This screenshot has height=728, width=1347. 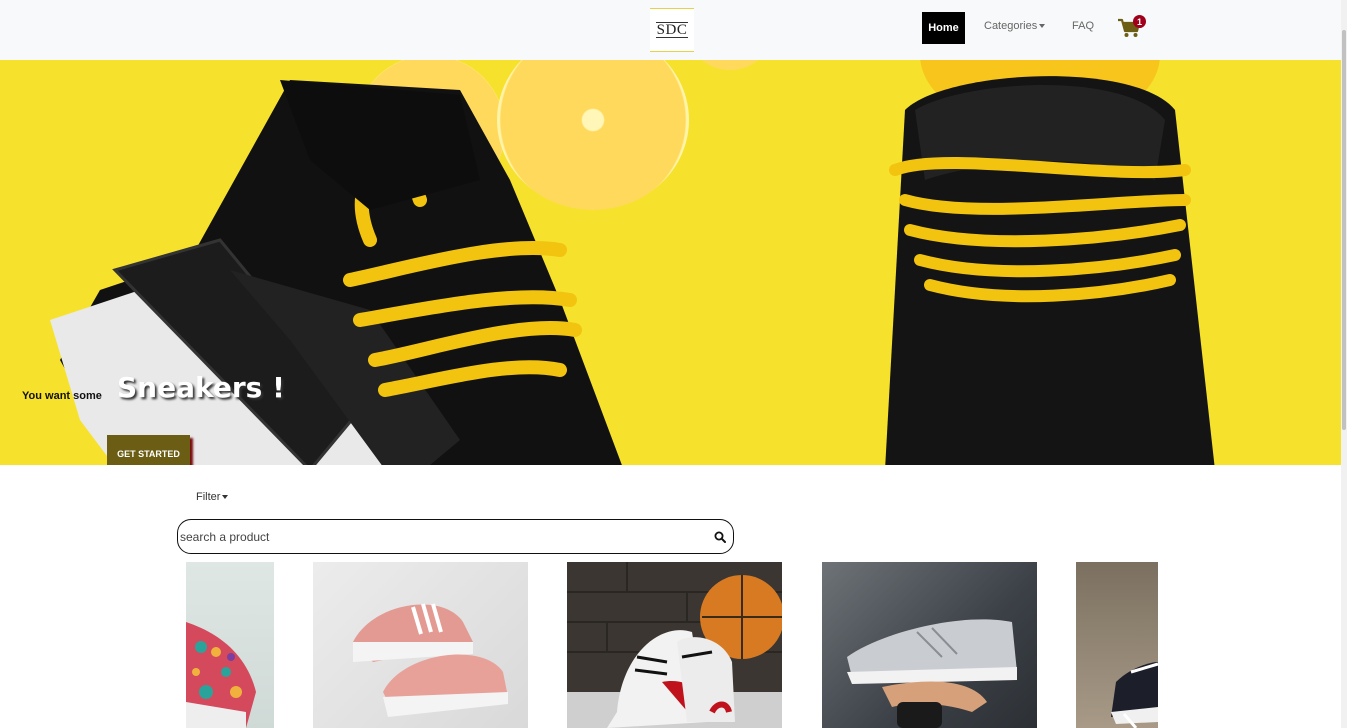 I want to click on sneaker-right-image, so click(x=1050, y=270).